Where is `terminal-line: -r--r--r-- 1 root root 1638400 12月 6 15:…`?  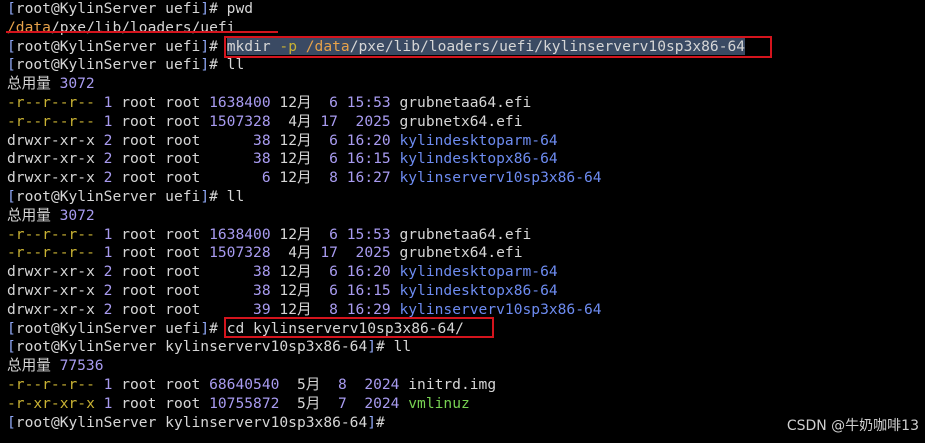
terminal-line: -r--r--r-- 1 root root 1638400 12月 6 15:… is located at coordinates (376, 235).